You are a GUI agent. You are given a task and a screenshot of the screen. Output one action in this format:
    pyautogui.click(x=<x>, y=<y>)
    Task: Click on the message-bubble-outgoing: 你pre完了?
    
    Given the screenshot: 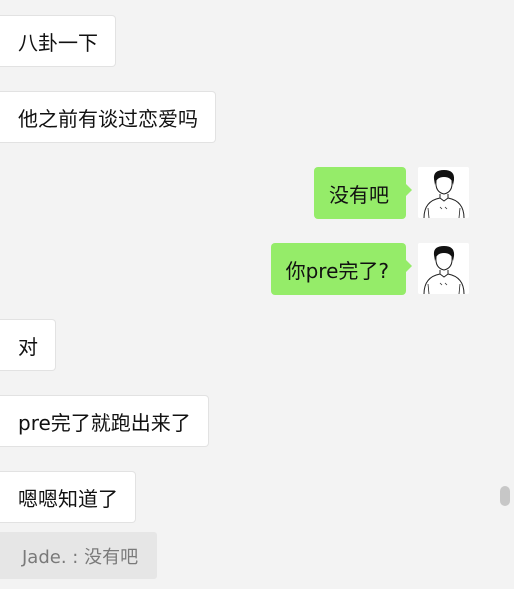 What is the action you would take?
    pyautogui.click(x=341, y=269)
    